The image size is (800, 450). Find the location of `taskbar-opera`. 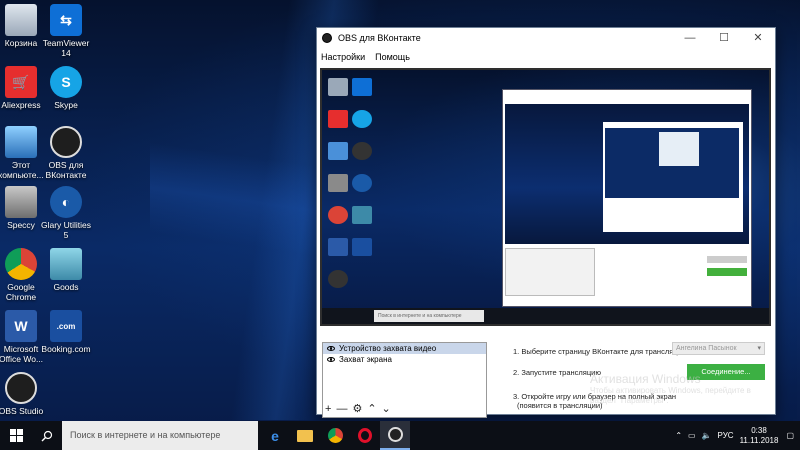

taskbar-opera is located at coordinates (365, 435).